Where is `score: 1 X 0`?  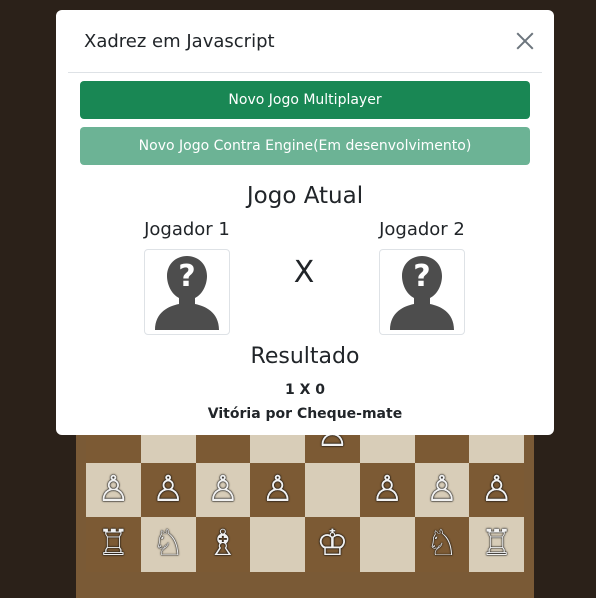
score: 1 X 0 is located at coordinates (305, 390).